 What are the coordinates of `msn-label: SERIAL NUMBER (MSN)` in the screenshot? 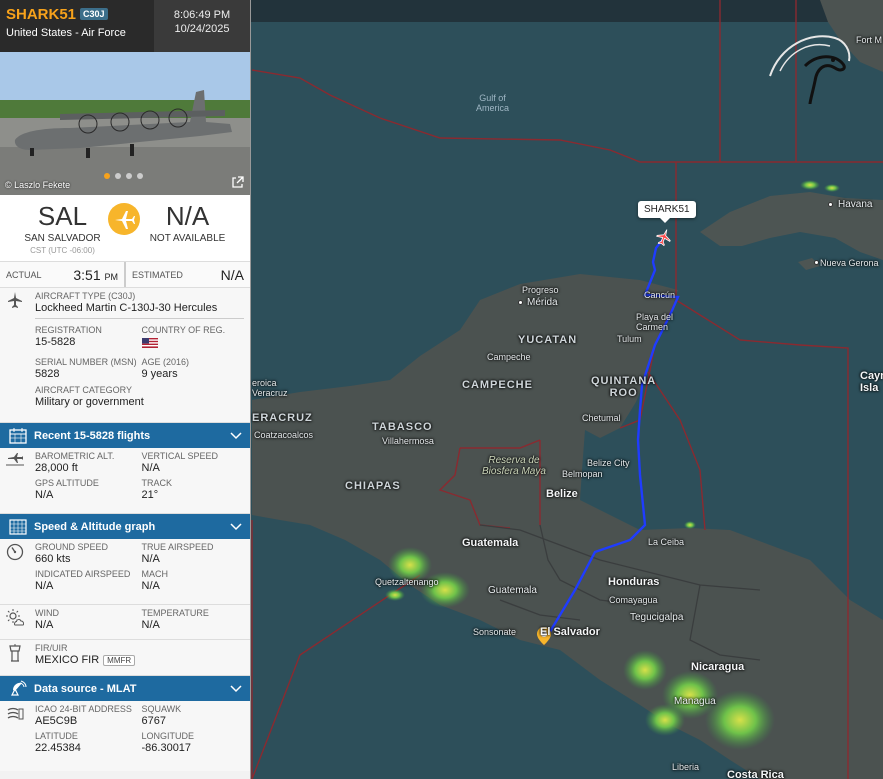 It's located at (86, 362).